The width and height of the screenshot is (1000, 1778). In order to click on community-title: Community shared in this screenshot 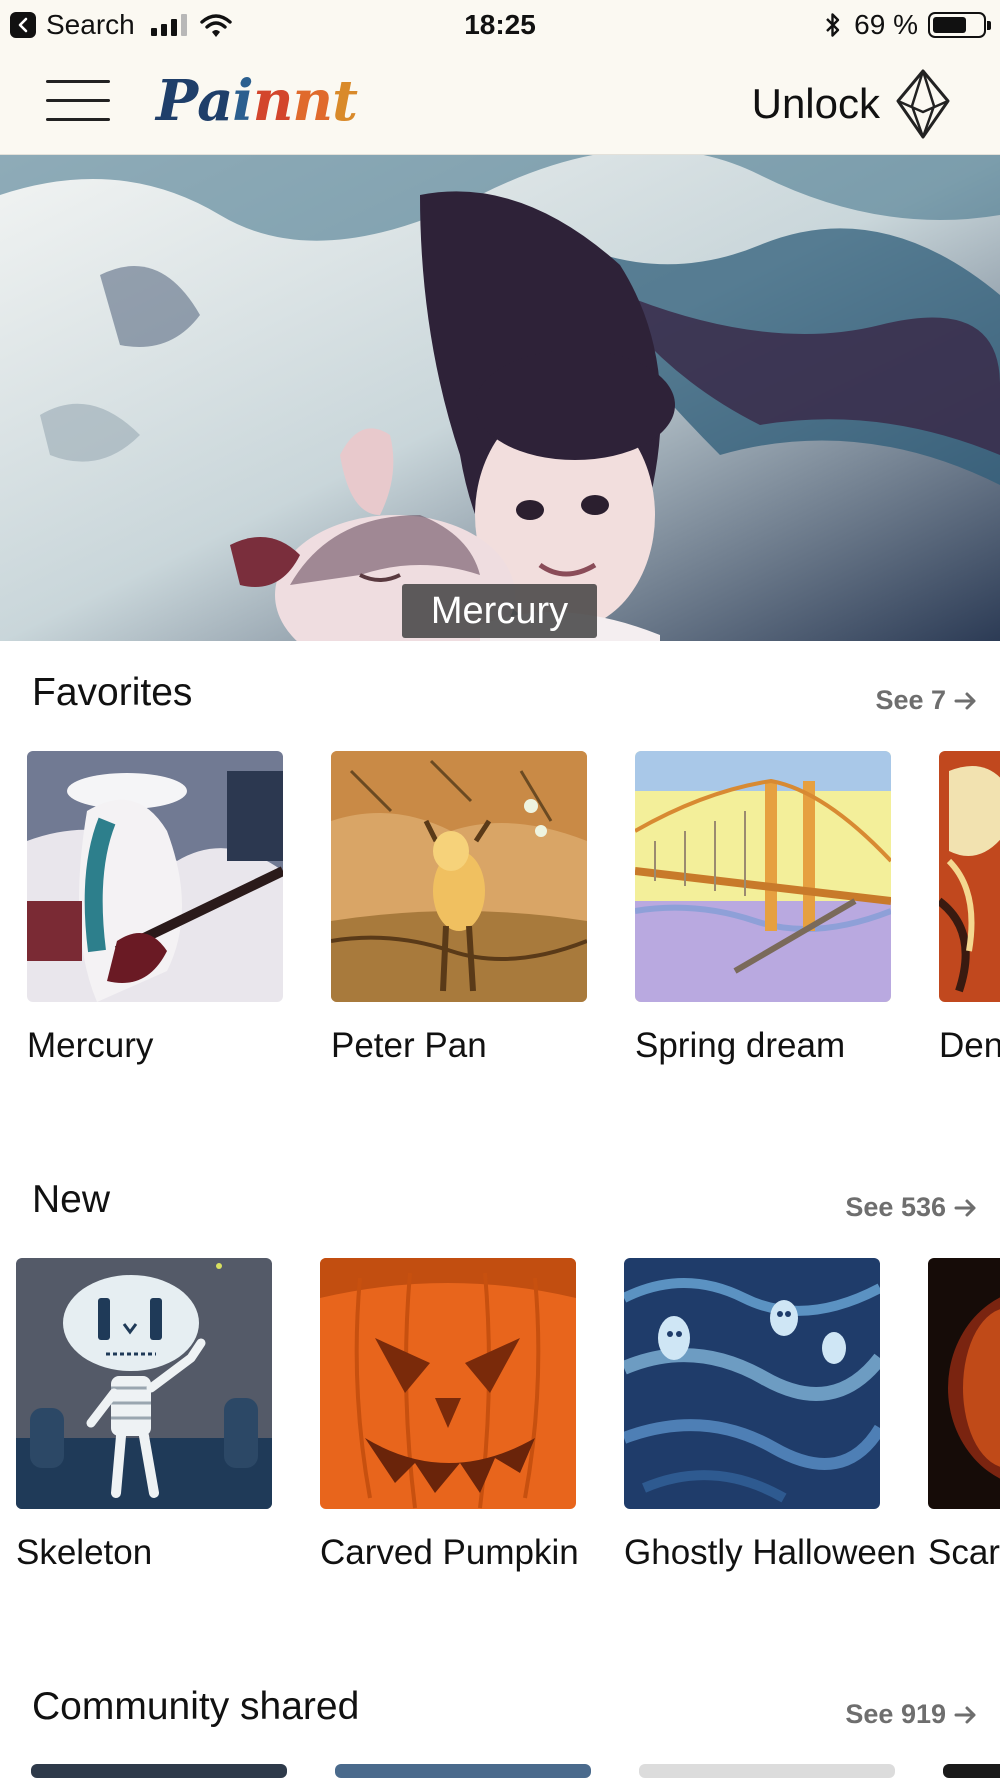, I will do `click(196, 1706)`.